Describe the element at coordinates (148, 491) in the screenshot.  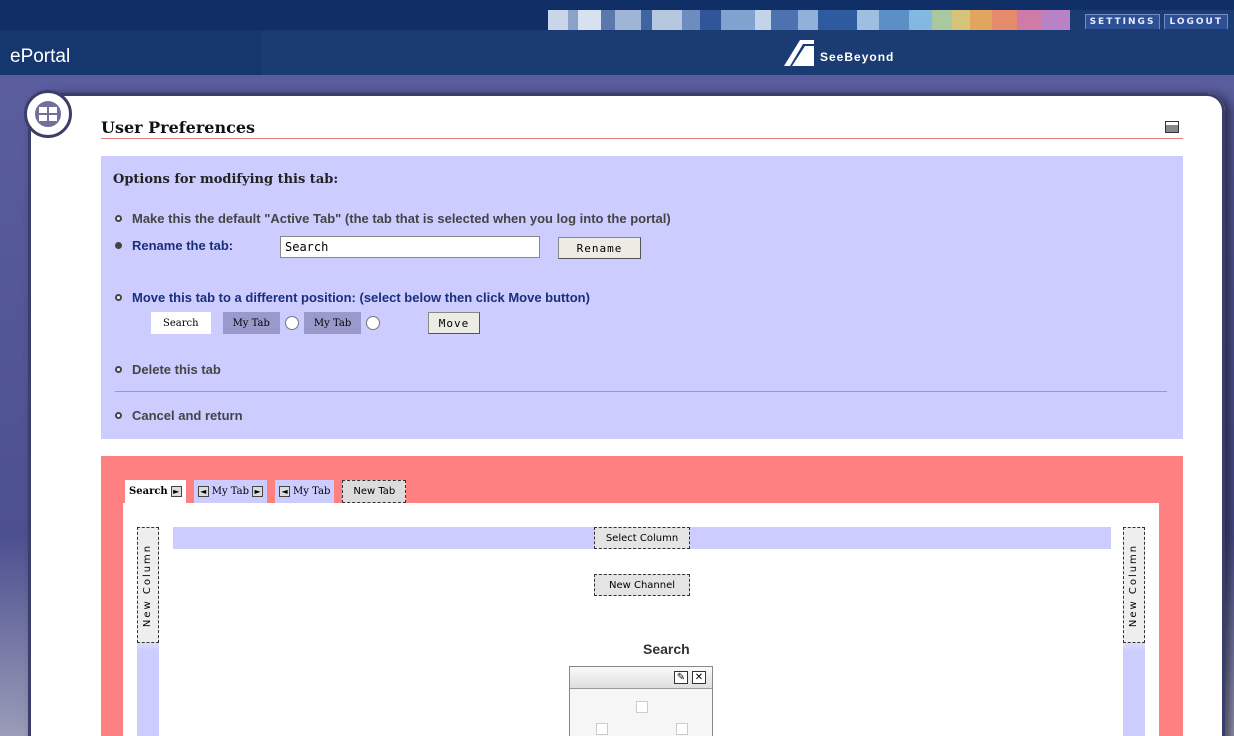
I see `layout-tab-label: Search` at that location.